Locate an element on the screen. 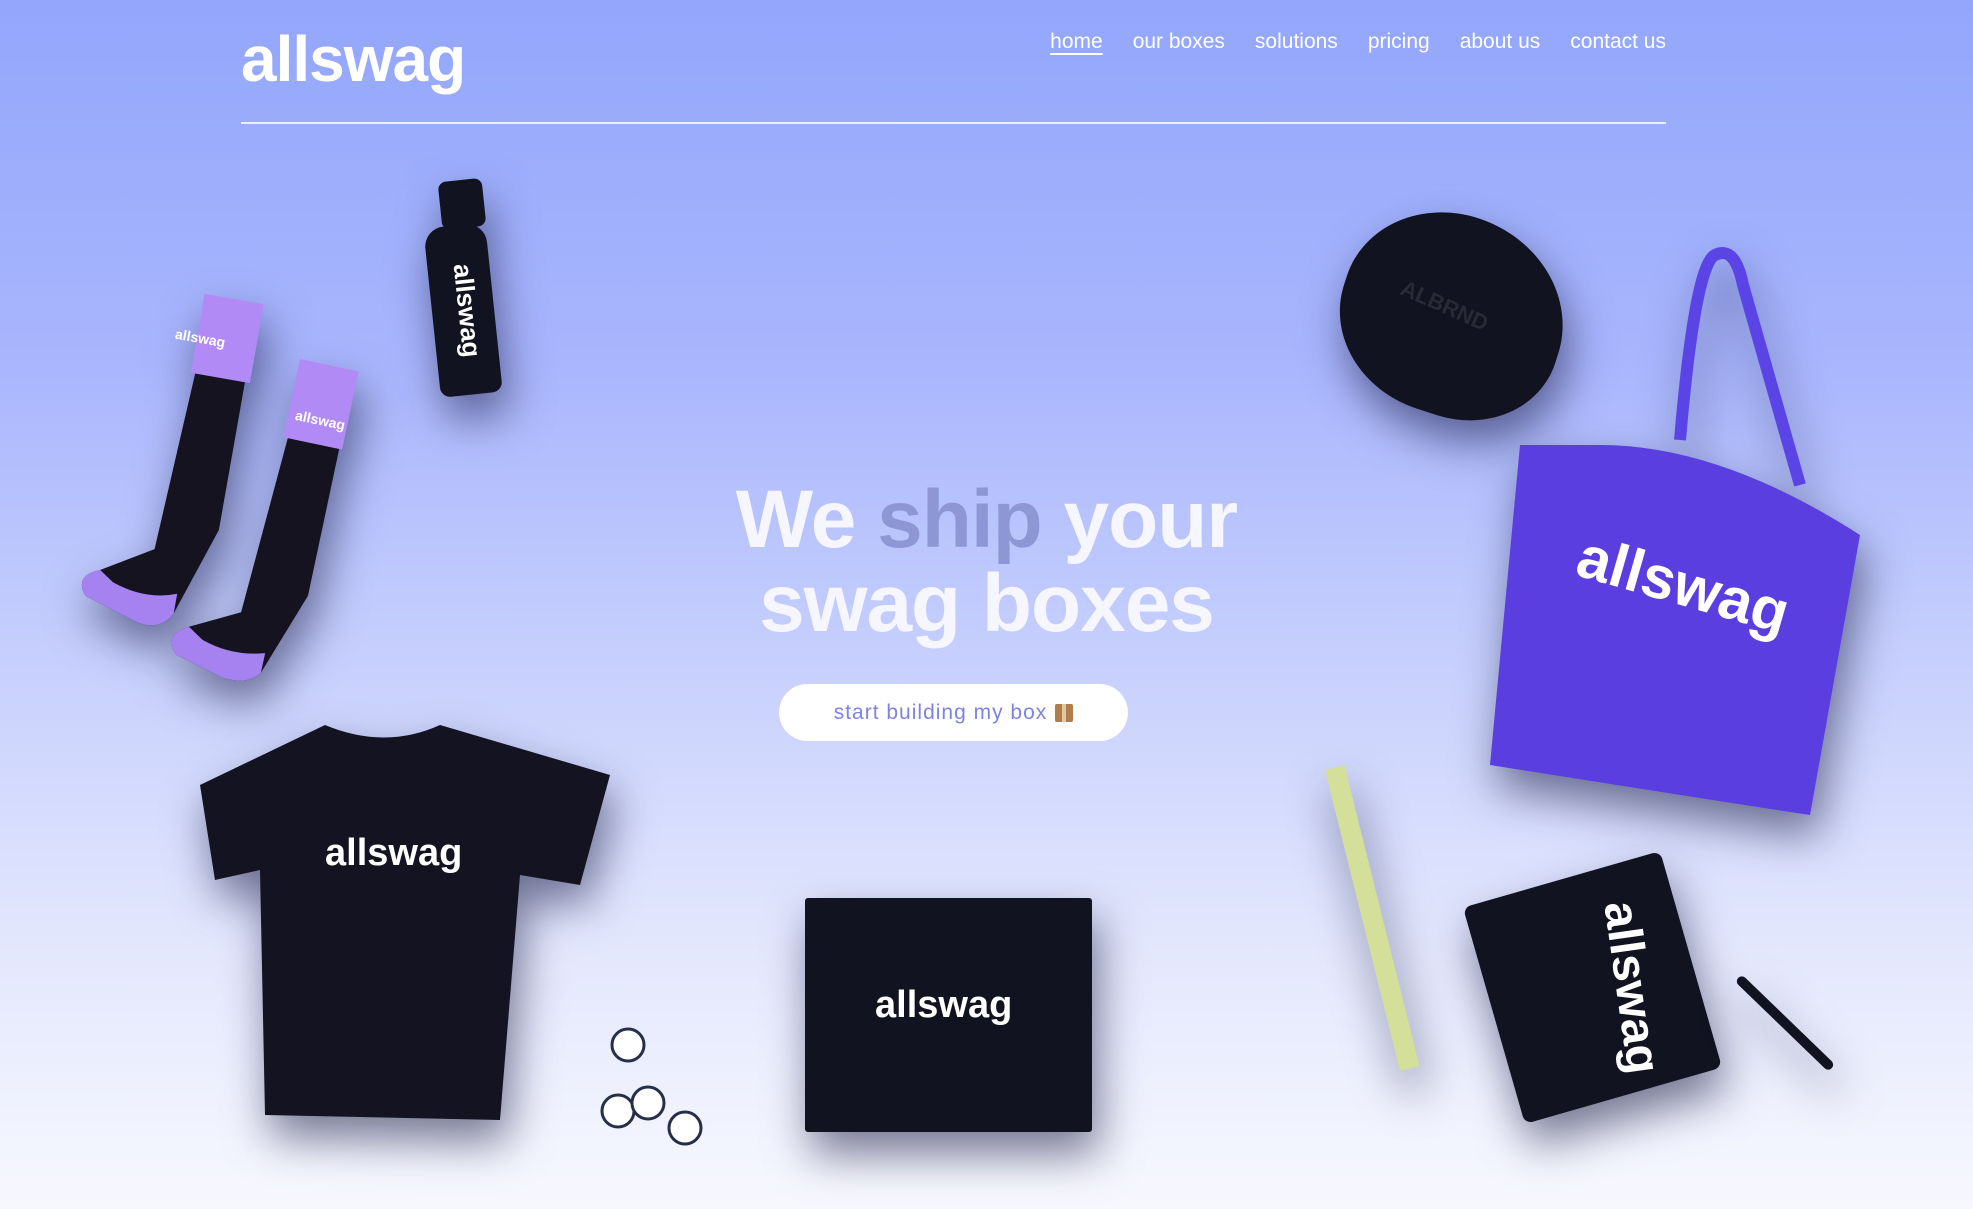  hero-word-your: your is located at coordinates (1151, 519).